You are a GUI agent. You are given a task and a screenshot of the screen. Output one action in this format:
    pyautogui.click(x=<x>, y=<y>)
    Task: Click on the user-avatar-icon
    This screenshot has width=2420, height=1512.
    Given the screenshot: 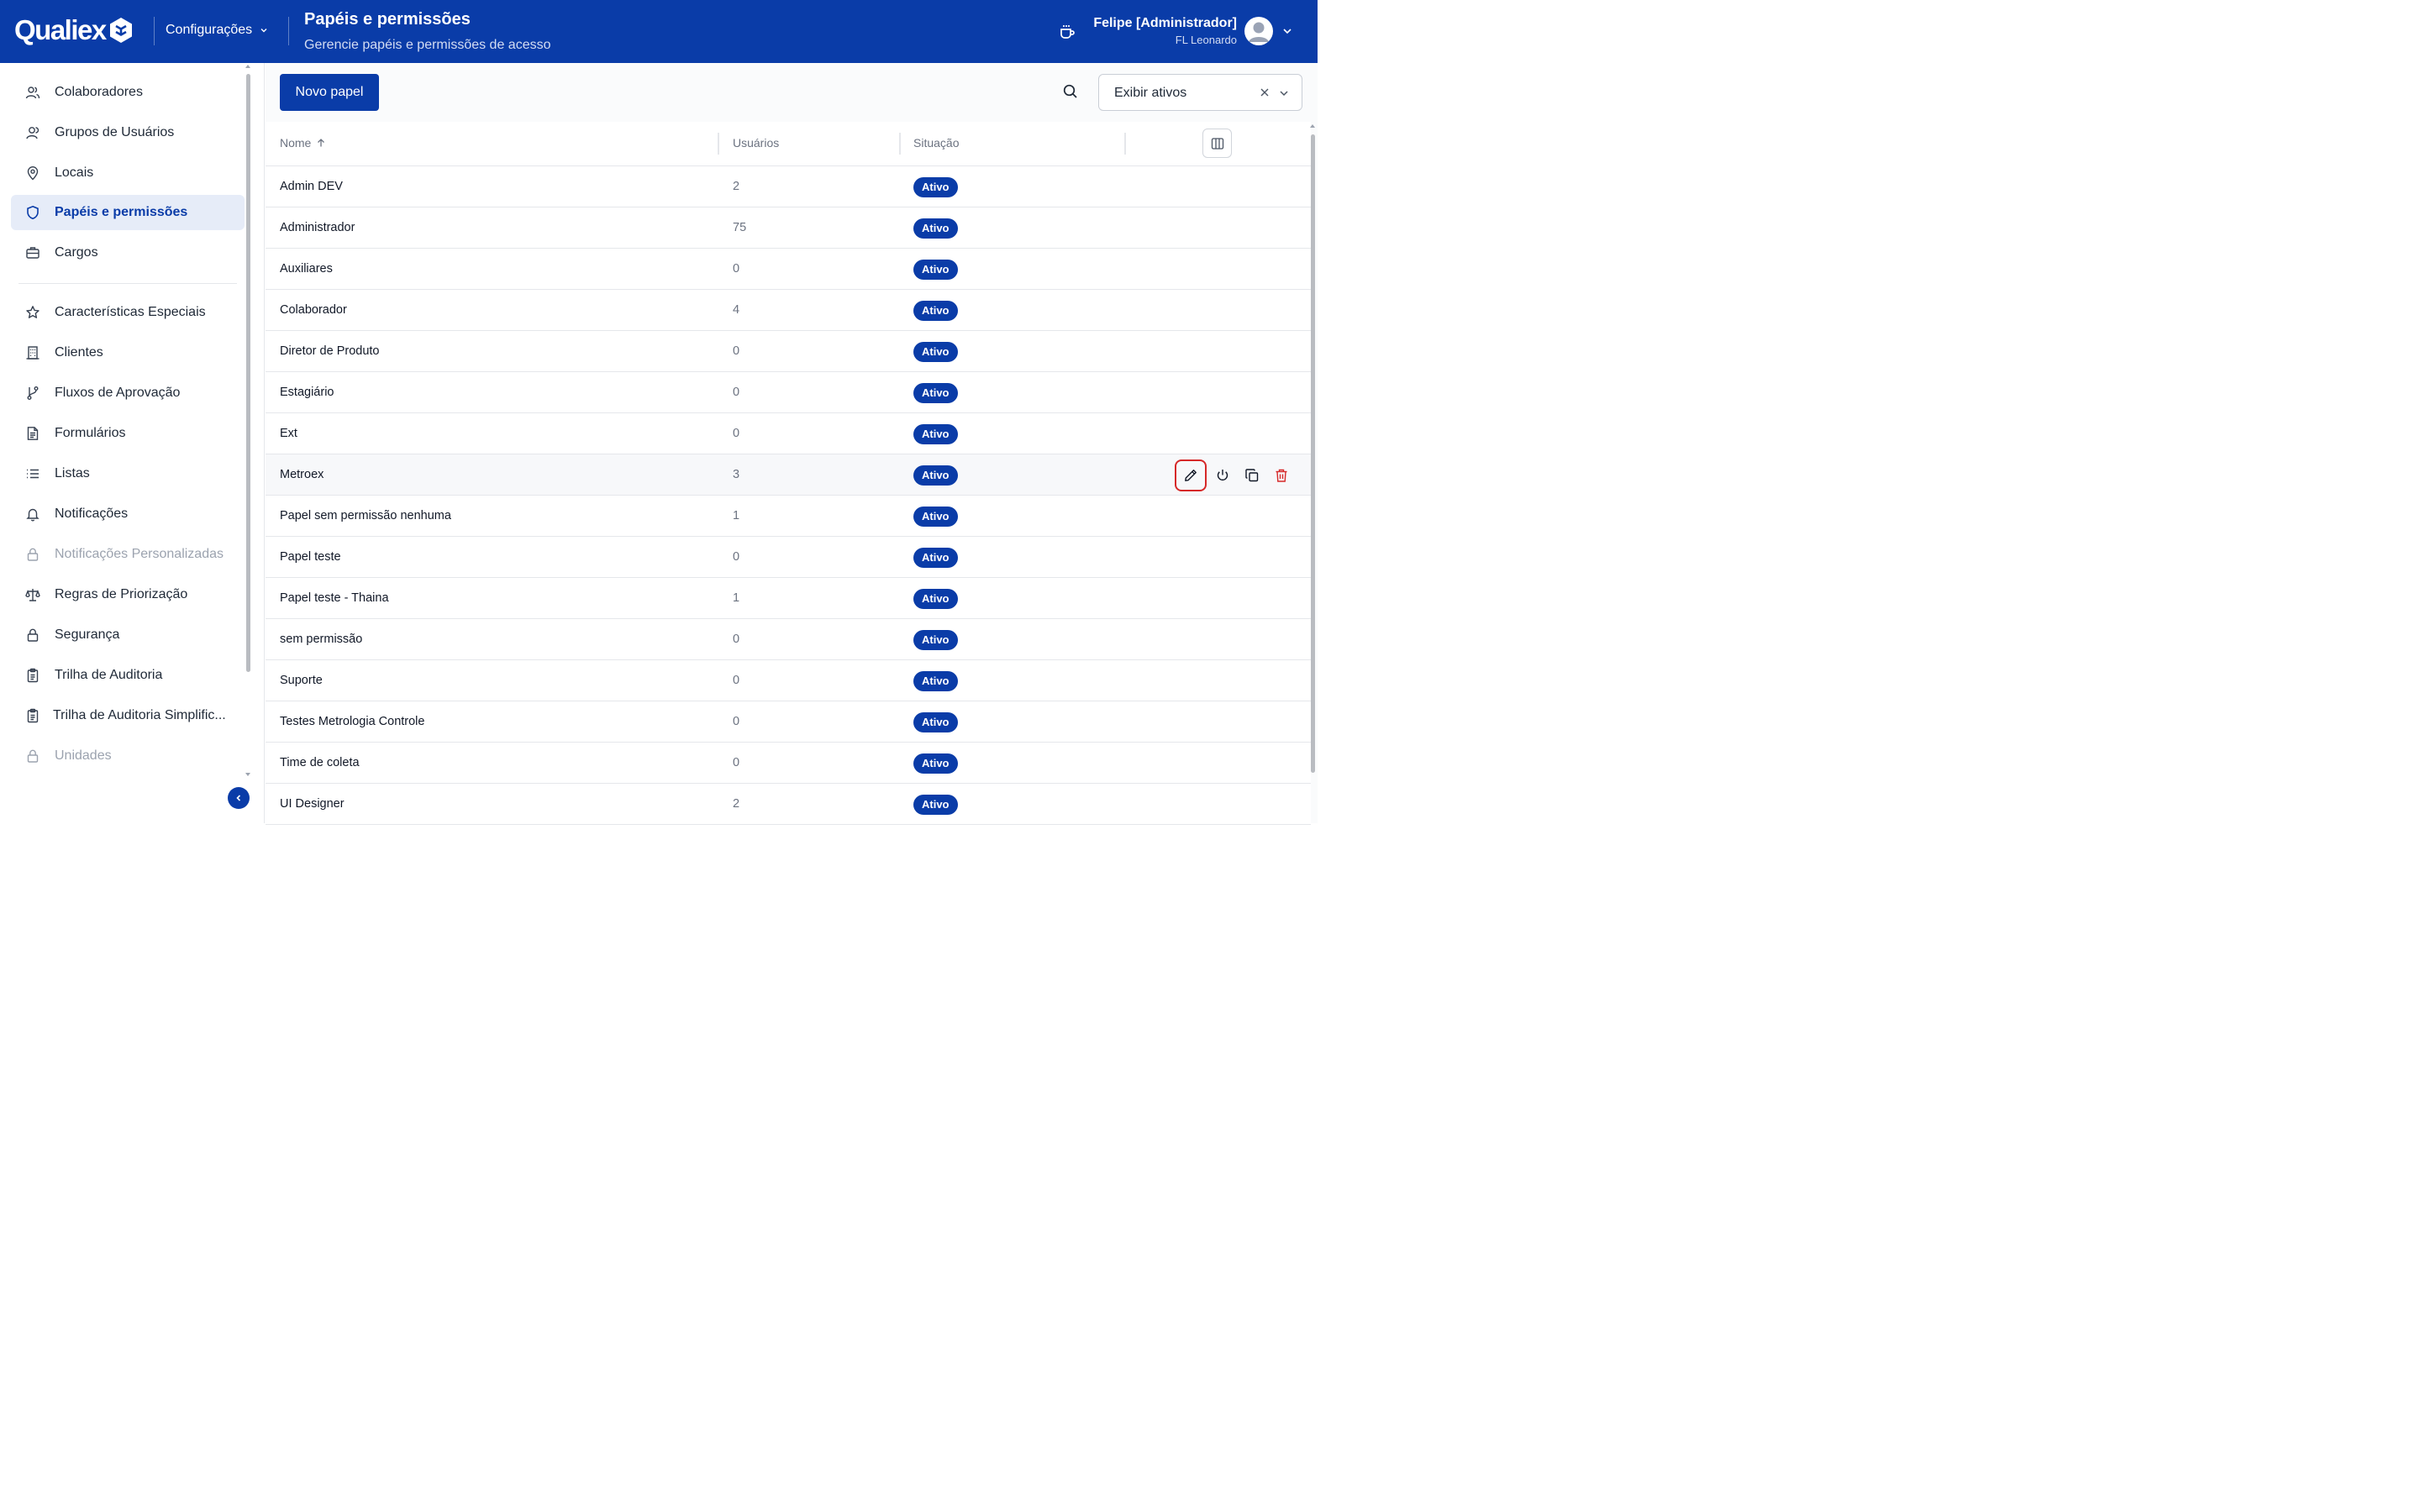 What is the action you would take?
    pyautogui.click(x=1258, y=31)
    